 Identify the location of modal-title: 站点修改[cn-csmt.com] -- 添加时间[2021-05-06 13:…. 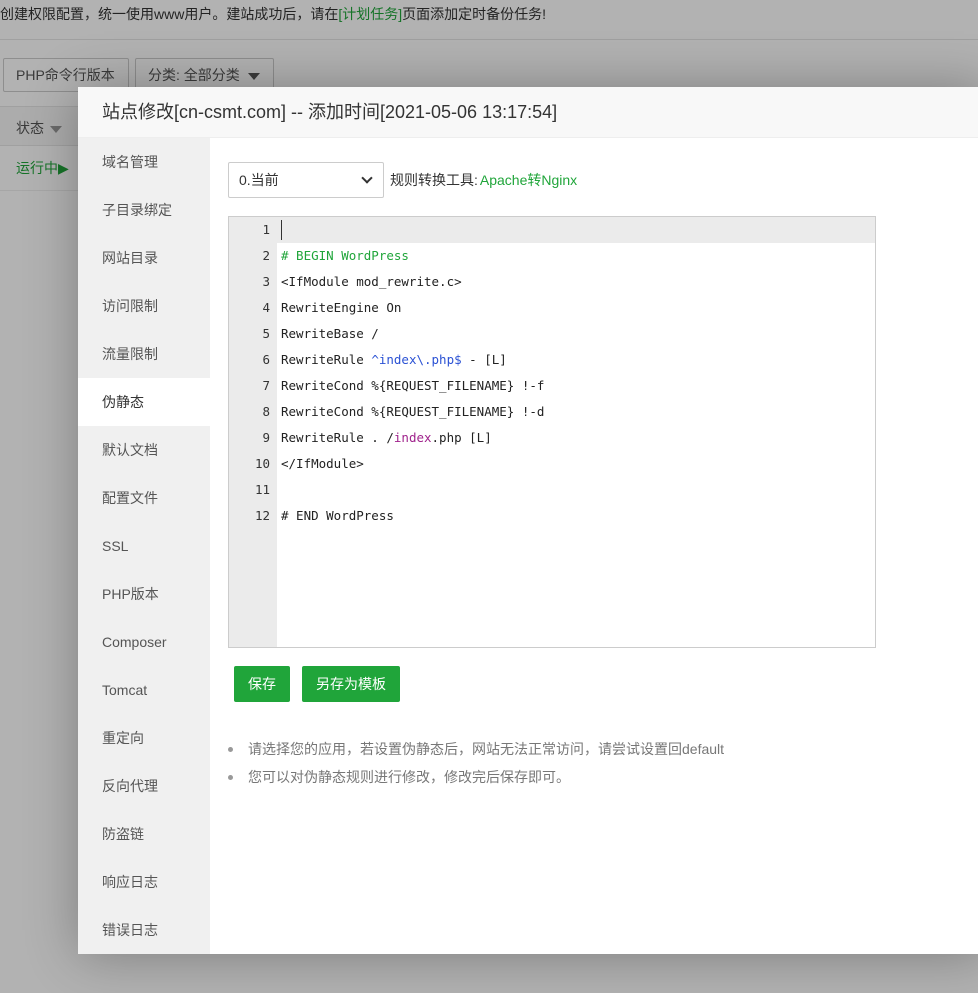
(528, 112).